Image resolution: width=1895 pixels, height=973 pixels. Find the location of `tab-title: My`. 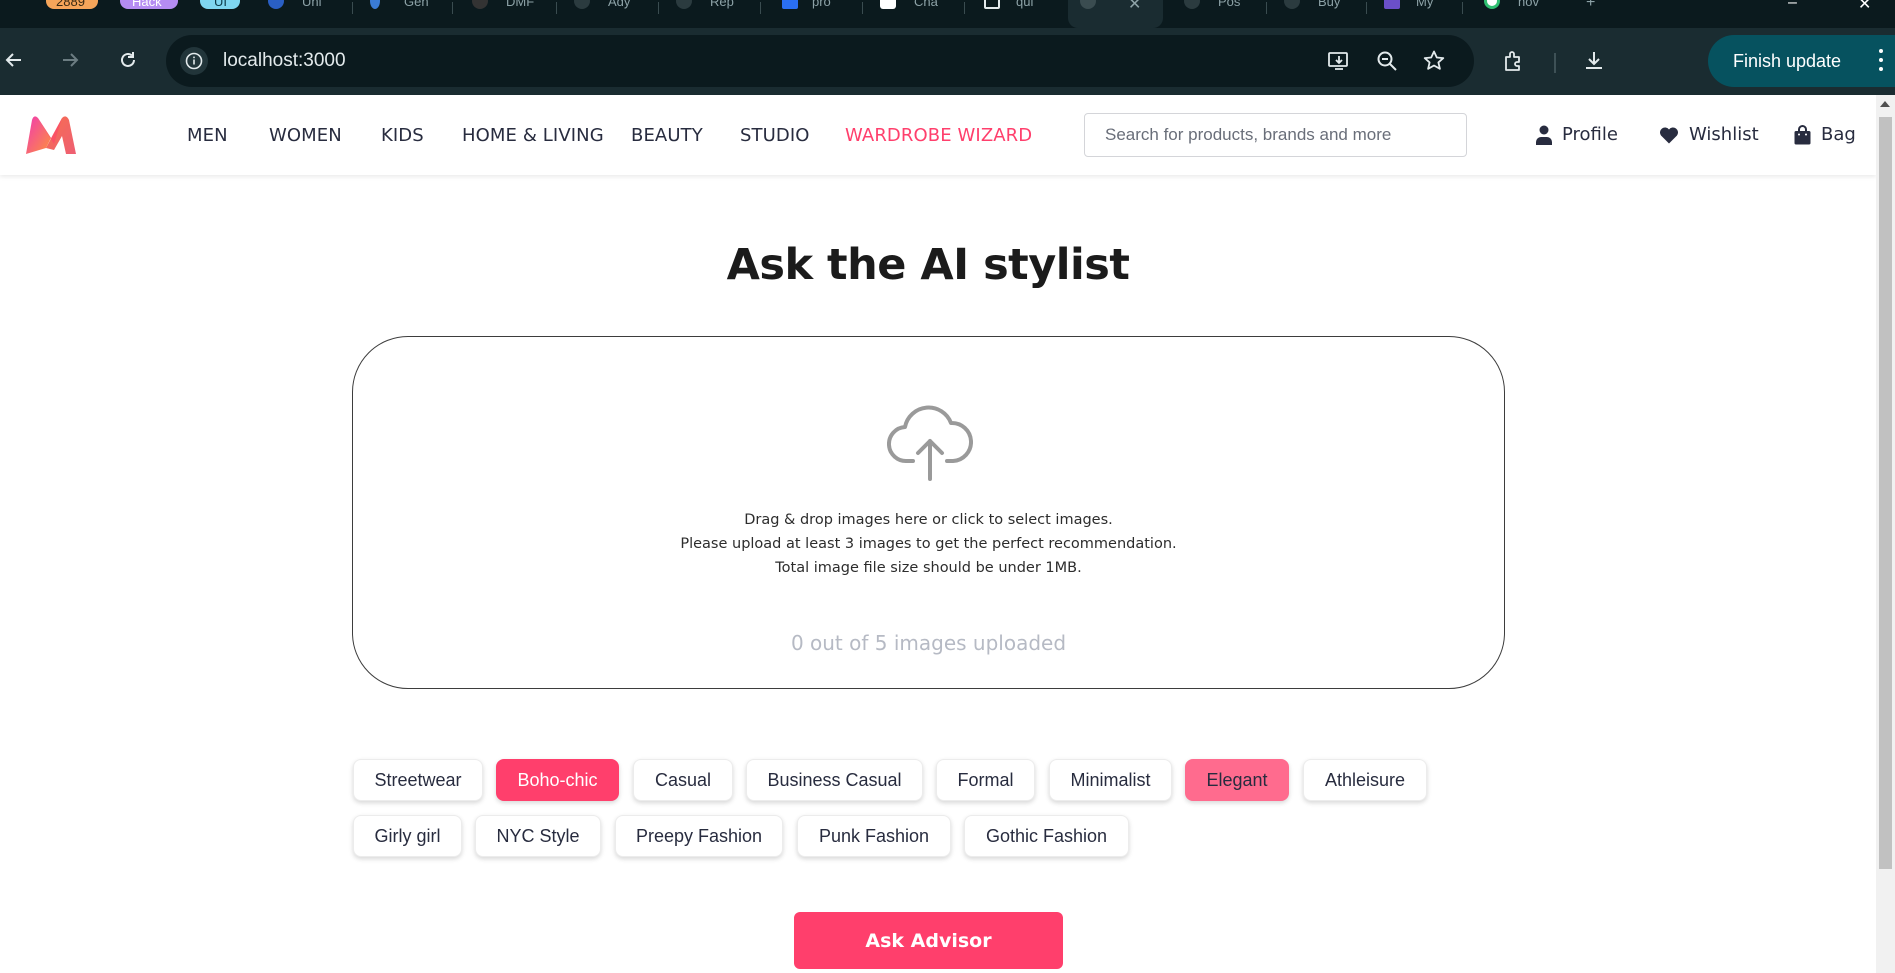

tab-title: My is located at coordinates (1424, 4).